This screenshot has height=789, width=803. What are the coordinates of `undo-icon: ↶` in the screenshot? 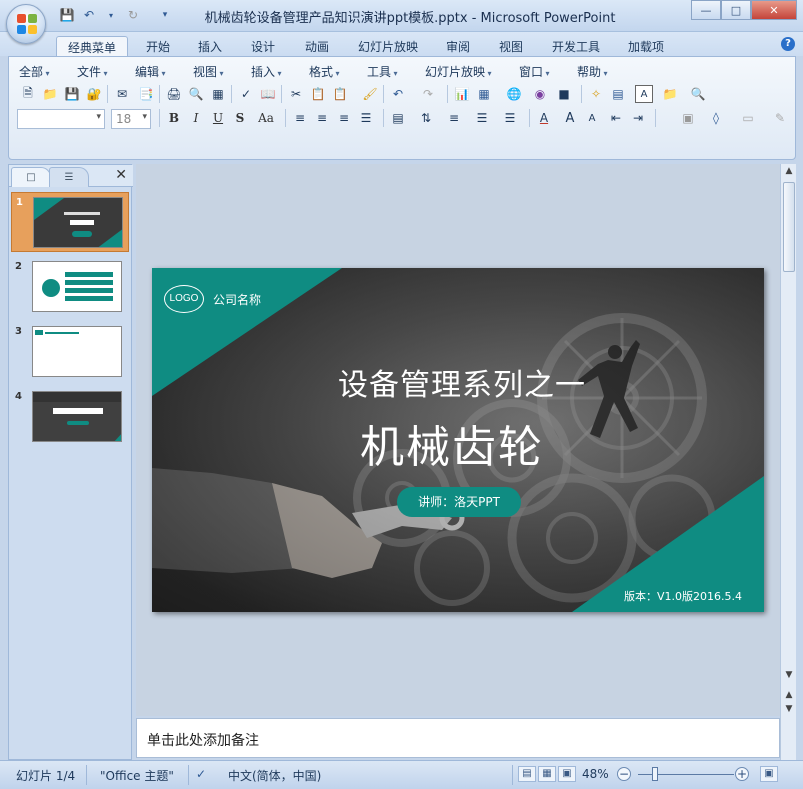 It's located at (89, 15).